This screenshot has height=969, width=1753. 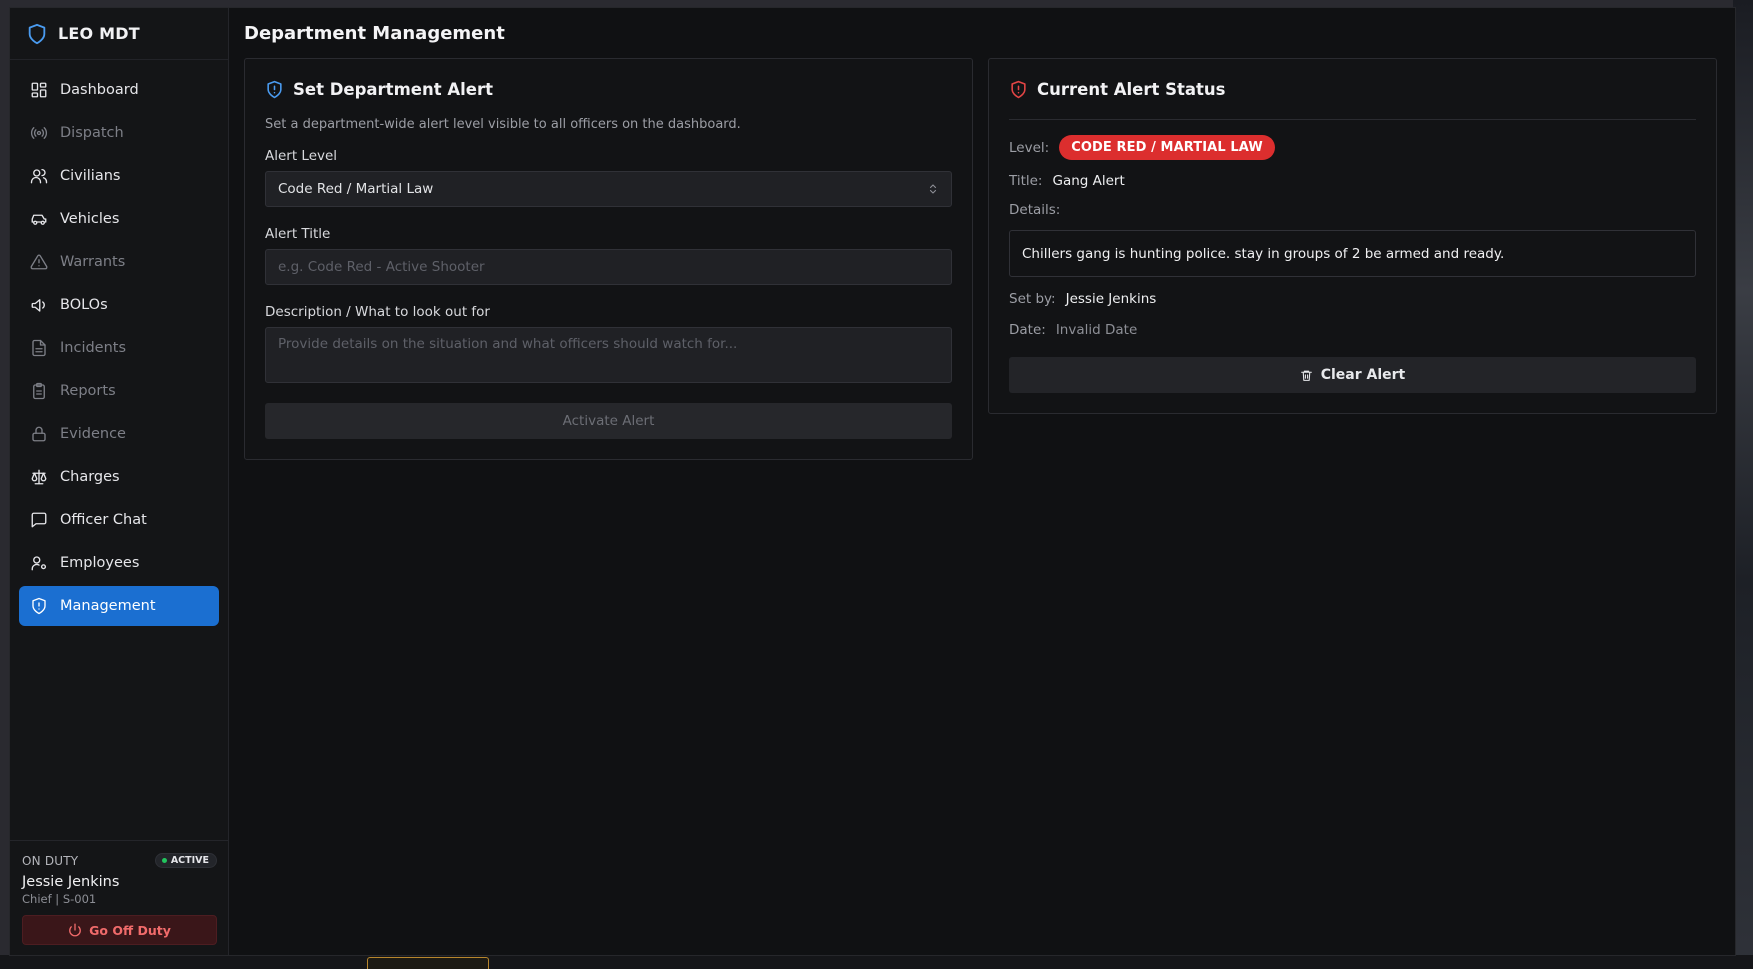 I want to click on sidebar-item-bolos: BOLOs, so click(x=119, y=305).